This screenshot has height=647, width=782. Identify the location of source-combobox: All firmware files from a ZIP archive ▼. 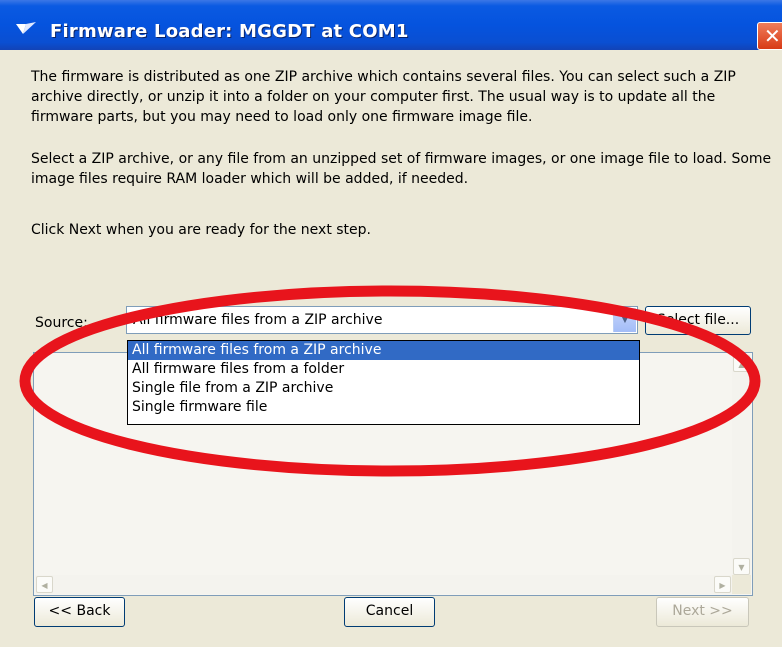
(382, 320).